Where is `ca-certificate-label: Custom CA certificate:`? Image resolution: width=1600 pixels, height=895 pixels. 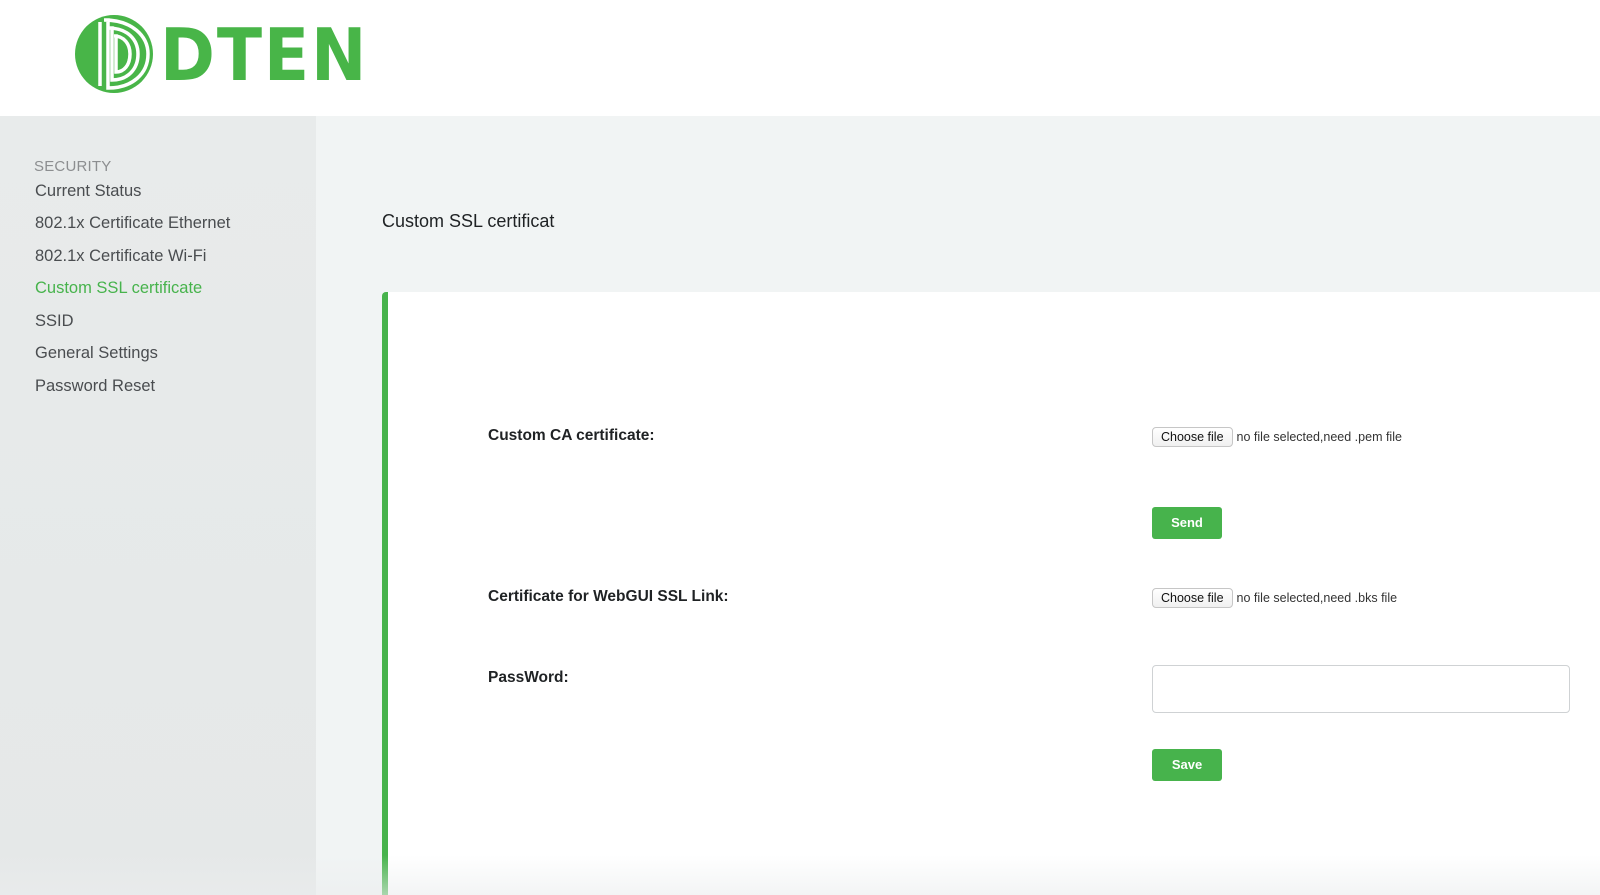 ca-certificate-label: Custom CA certificate: is located at coordinates (571, 435).